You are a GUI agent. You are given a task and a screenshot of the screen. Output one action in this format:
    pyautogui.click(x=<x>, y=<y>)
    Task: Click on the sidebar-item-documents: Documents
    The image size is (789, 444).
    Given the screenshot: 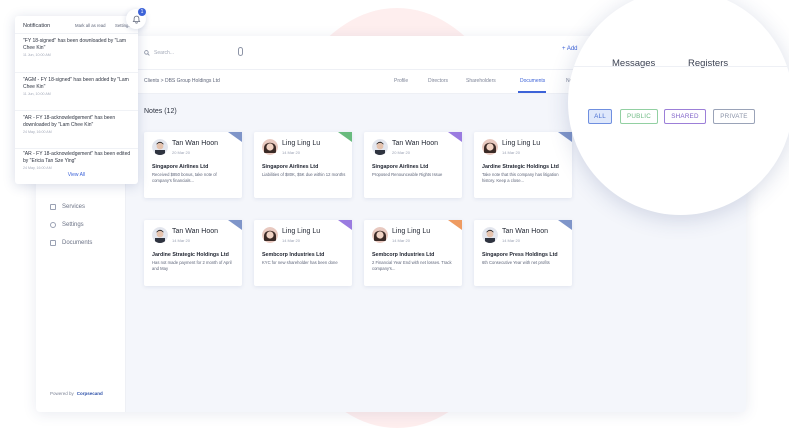 What is the action you would take?
    pyautogui.click(x=71, y=243)
    